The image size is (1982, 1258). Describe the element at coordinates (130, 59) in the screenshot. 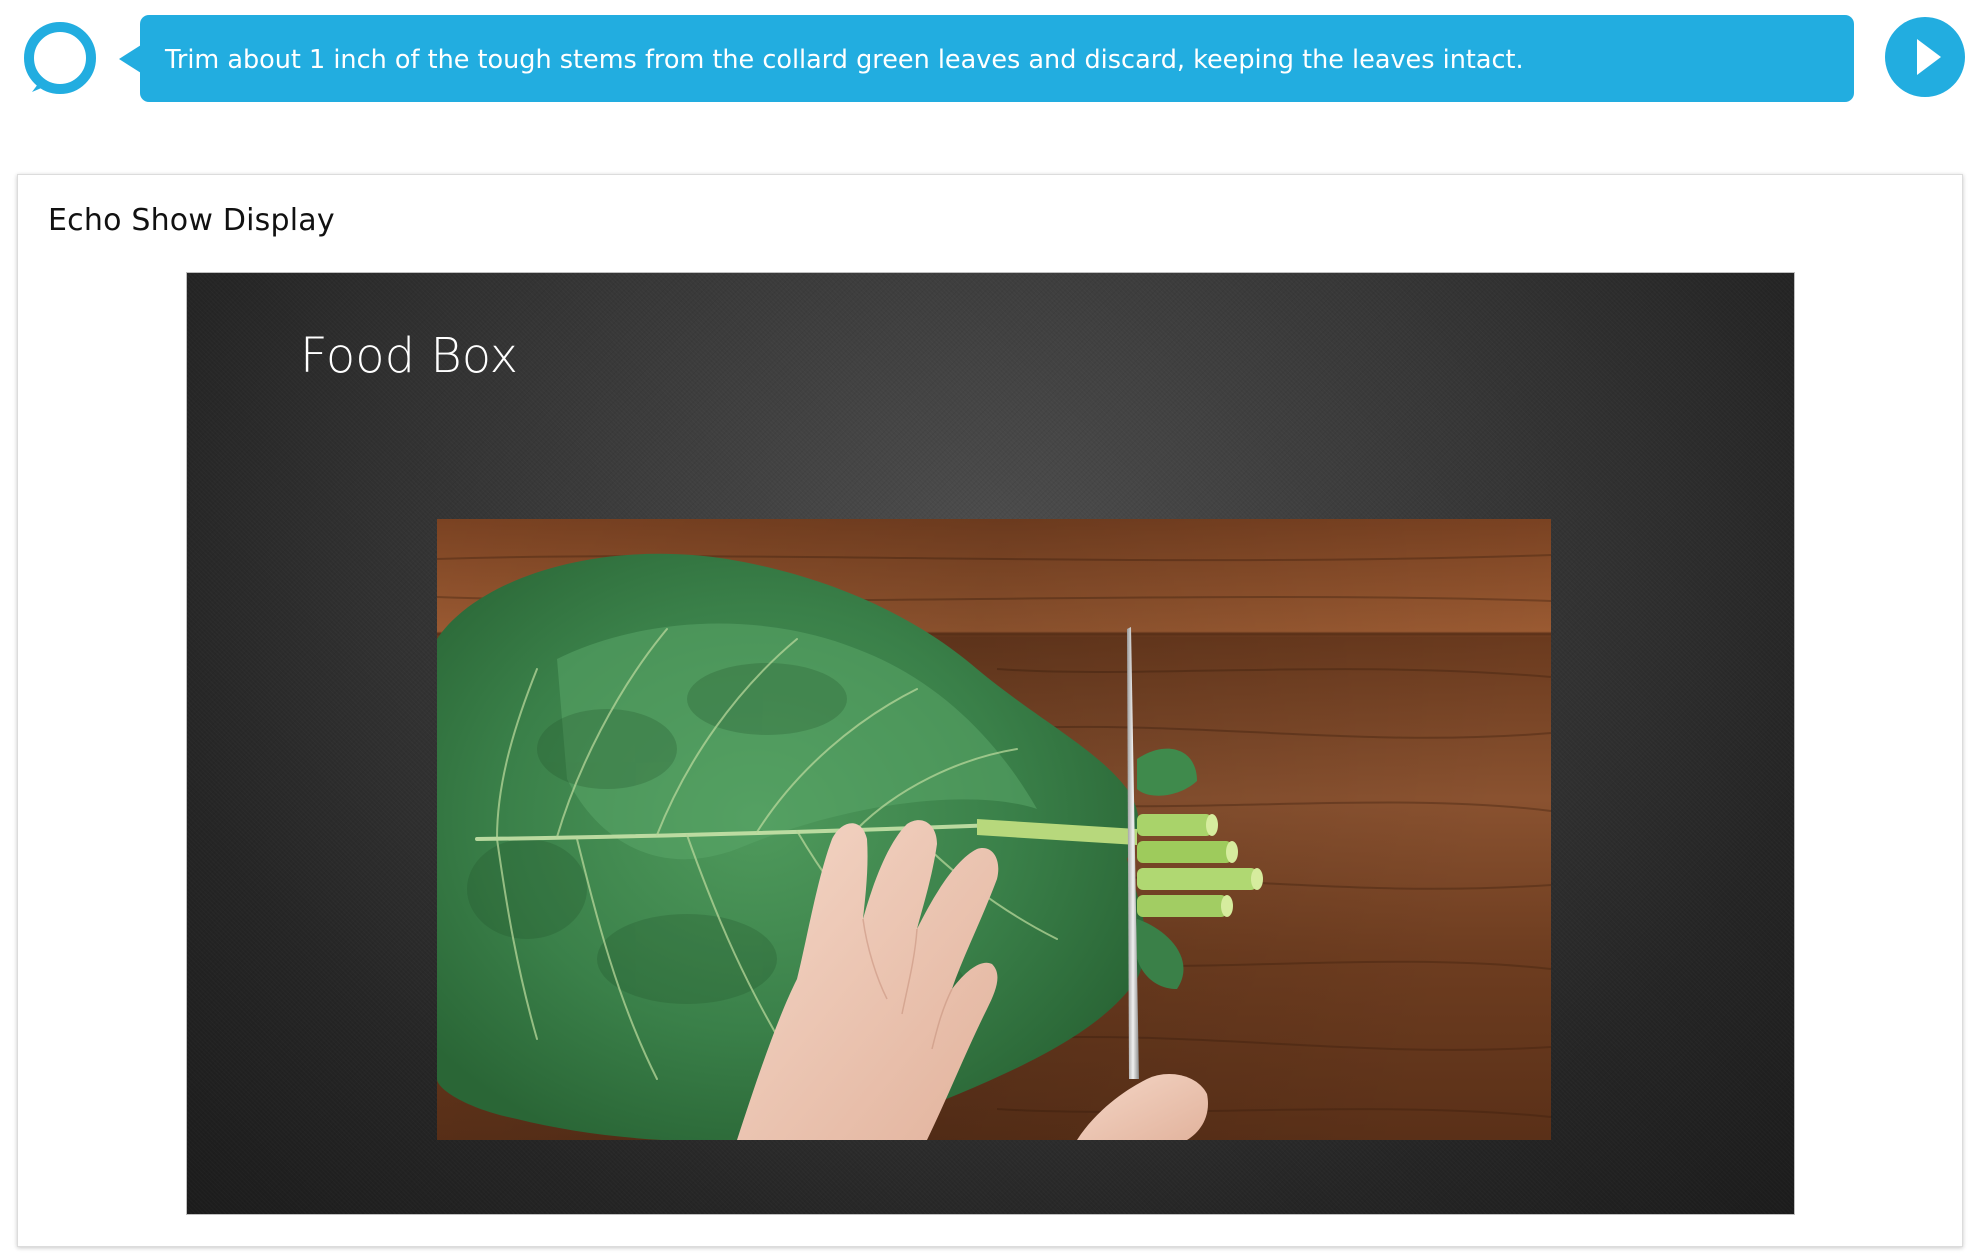

I see `bubble-pointer` at that location.